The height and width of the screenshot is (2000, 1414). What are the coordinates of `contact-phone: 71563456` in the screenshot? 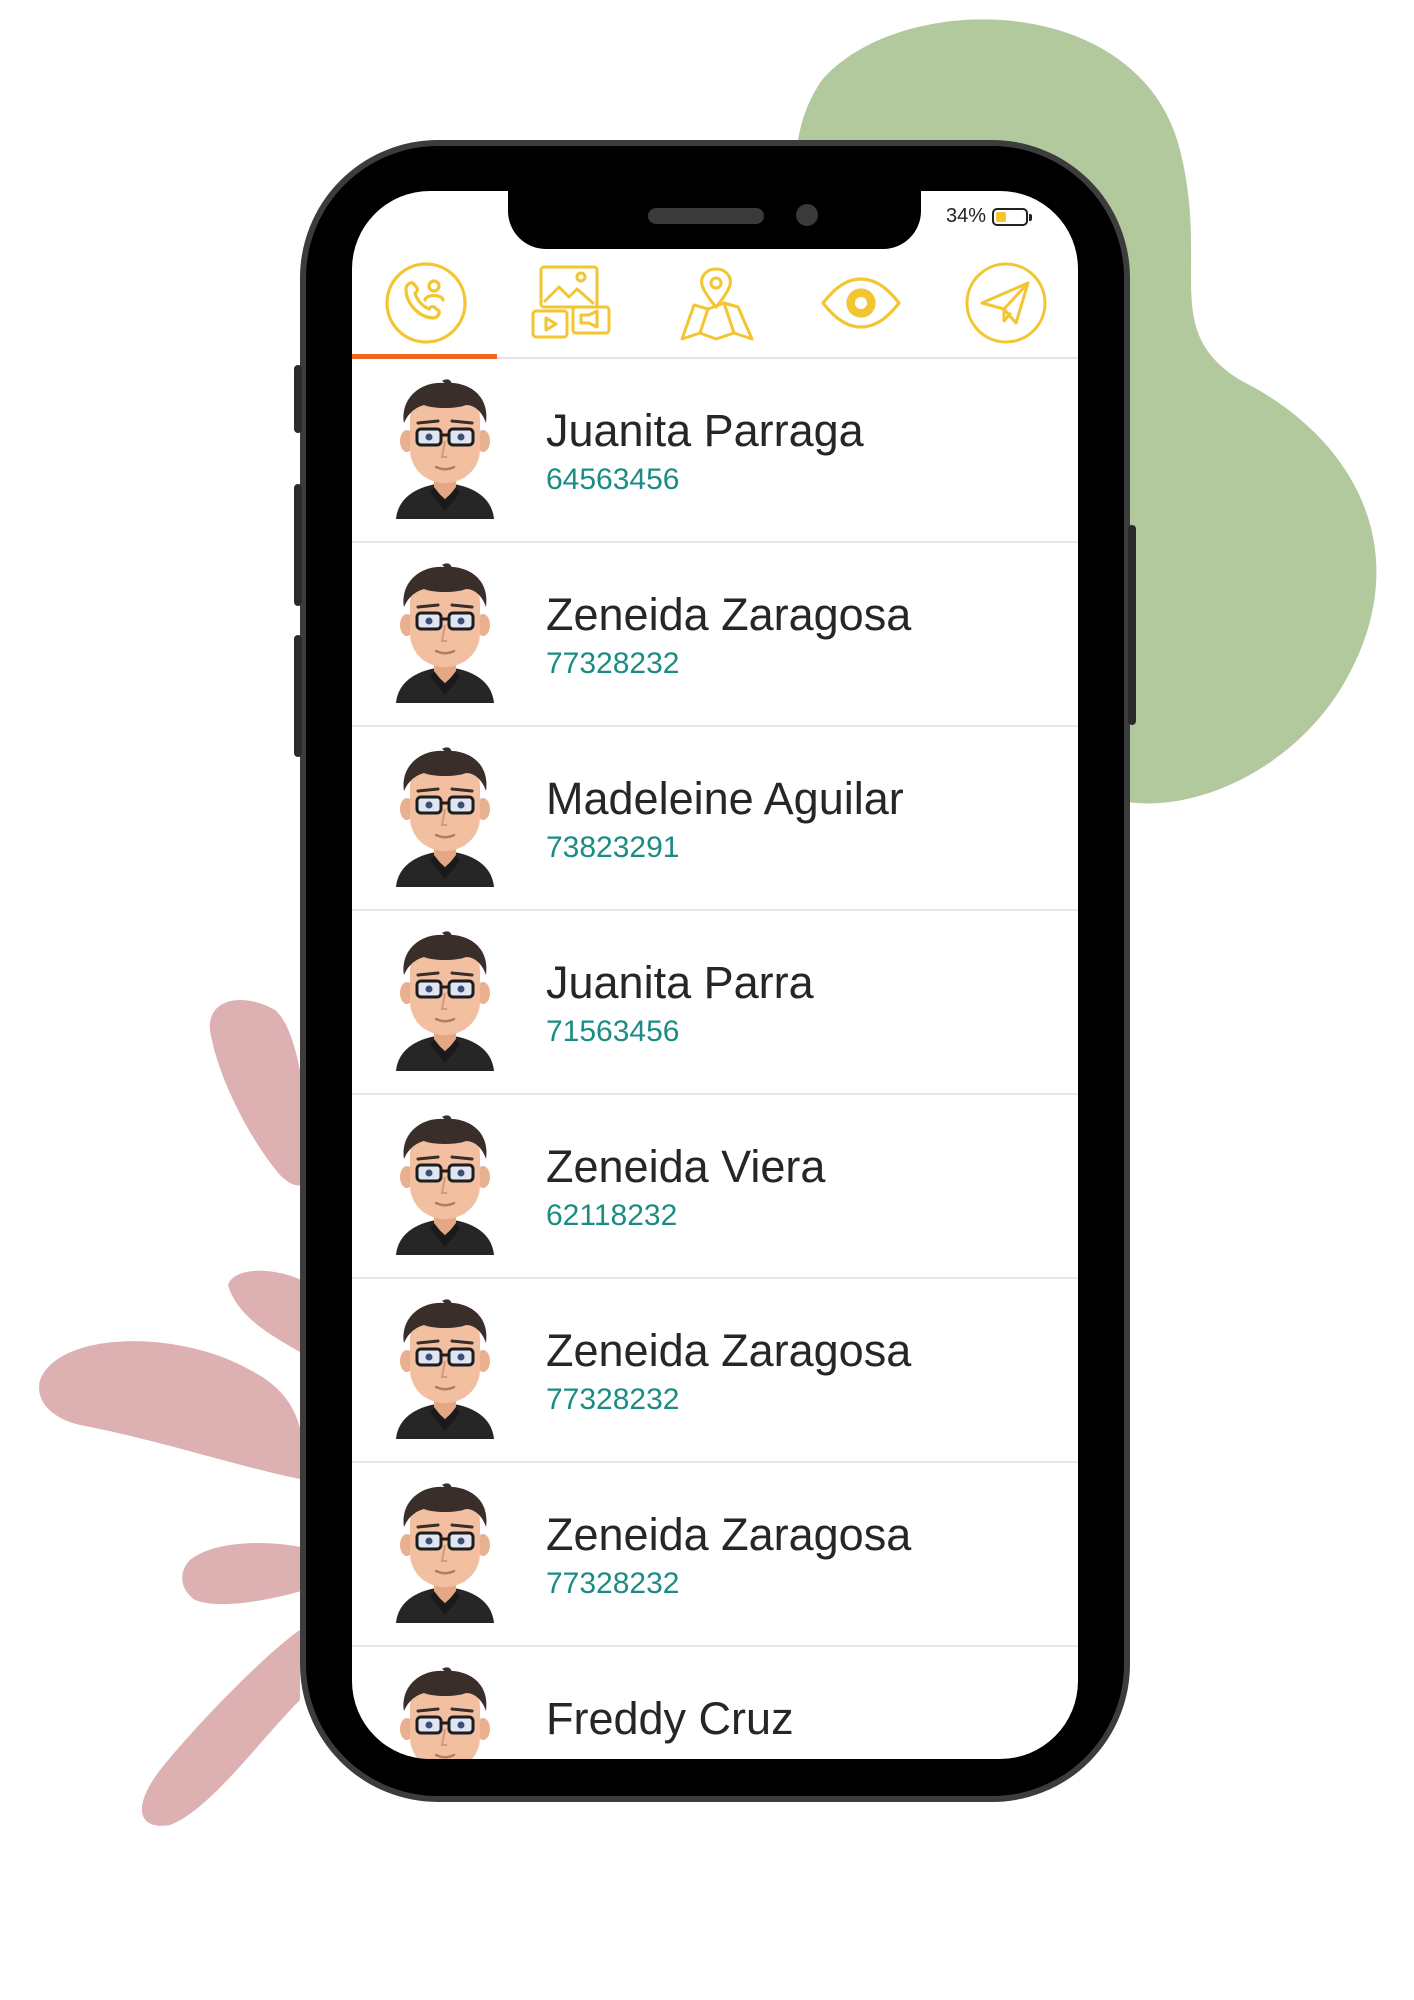 It's located at (613, 1031).